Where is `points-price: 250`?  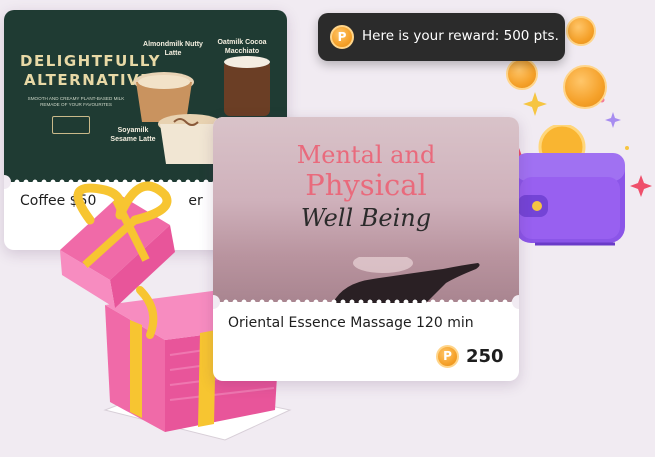 points-price: 250 is located at coordinates (485, 356).